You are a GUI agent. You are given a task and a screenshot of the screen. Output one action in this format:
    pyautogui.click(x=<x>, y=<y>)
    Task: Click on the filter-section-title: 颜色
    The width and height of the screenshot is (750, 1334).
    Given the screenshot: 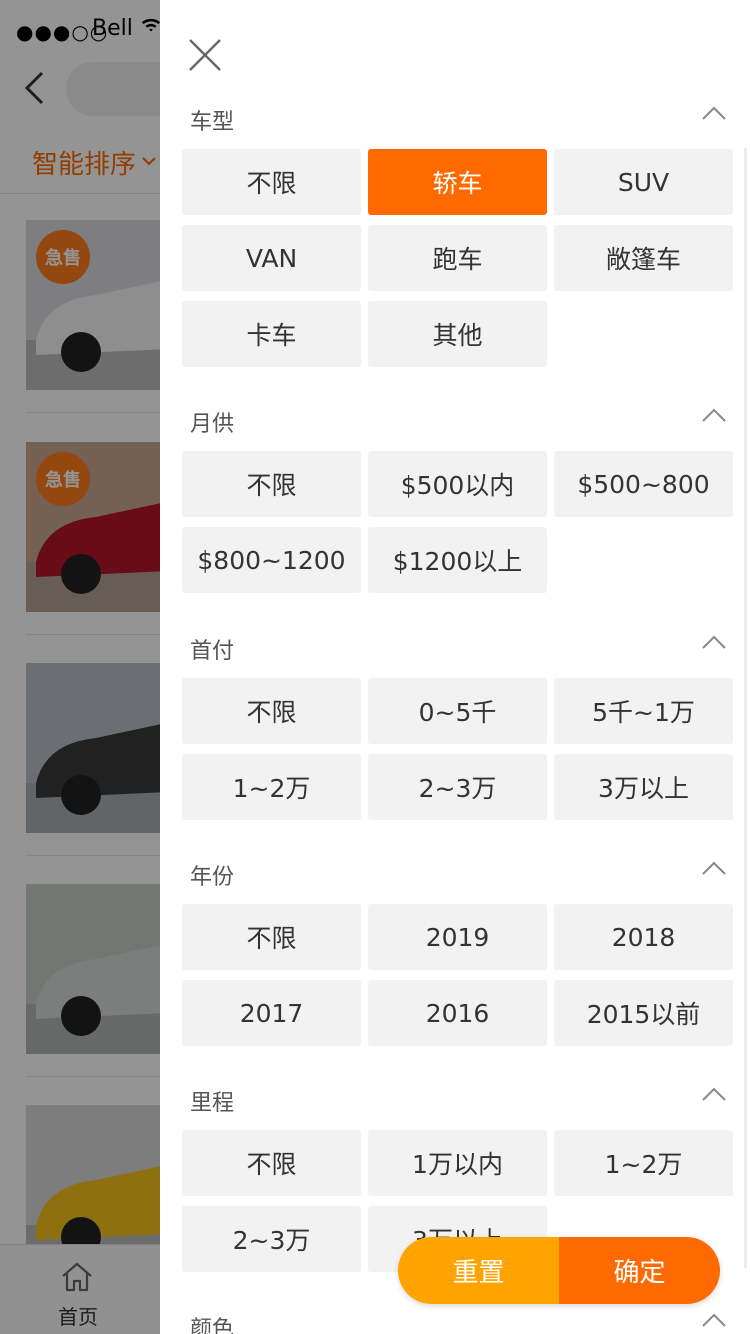 What is the action you would take?
    pyautogui.click(x=212, y=1325)
    